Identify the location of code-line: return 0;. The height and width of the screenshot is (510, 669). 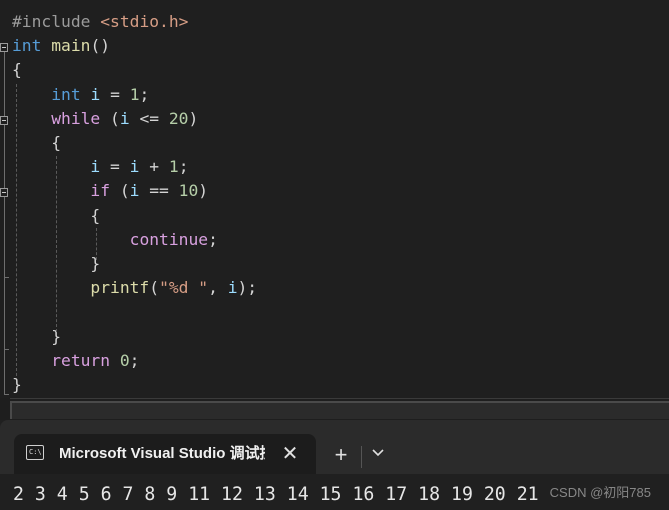
(75, 361).